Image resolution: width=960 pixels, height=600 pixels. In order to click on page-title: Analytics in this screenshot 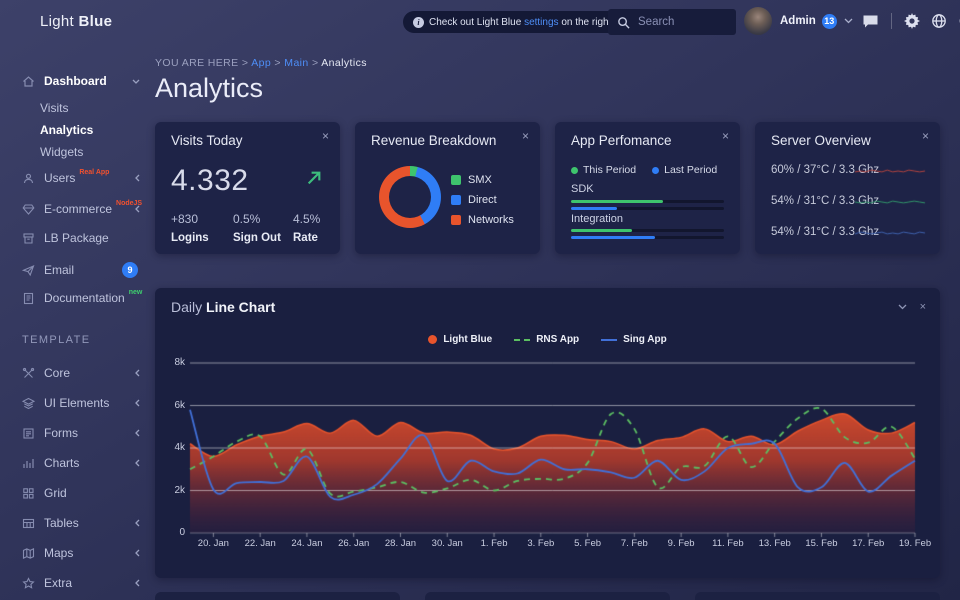, I will do `click(209, 88)`.